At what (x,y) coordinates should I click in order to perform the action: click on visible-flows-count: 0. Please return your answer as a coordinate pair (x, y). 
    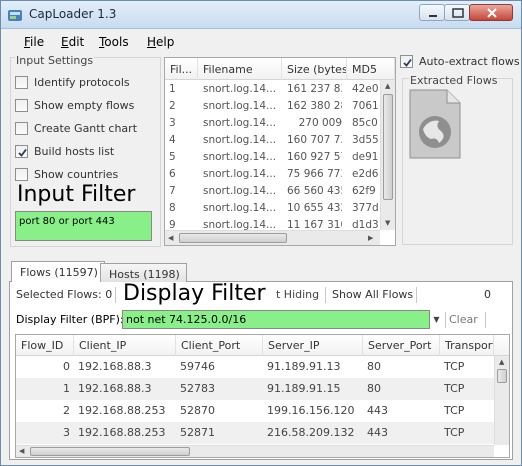
    Looking at the image, I should click on (487, 294).